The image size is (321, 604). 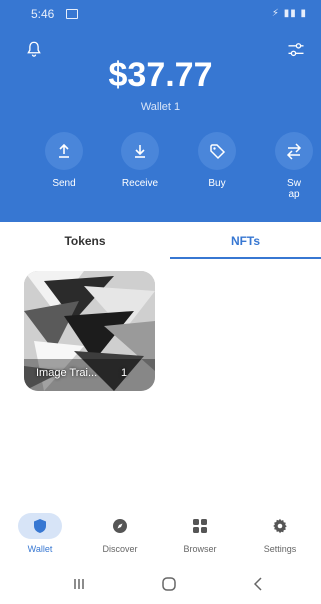 What do you see at coordinates (140, 183) in the screenshot?
I see `receive-label: Receive` at bounding box center [140, 183].